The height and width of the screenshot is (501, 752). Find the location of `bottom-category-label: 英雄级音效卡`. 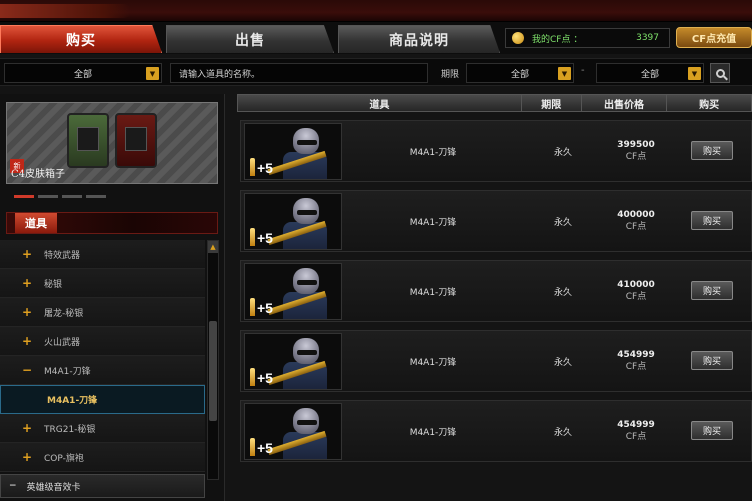

bottom-category-label: 英雄级音效卡 is located at coordinates (53, 487).